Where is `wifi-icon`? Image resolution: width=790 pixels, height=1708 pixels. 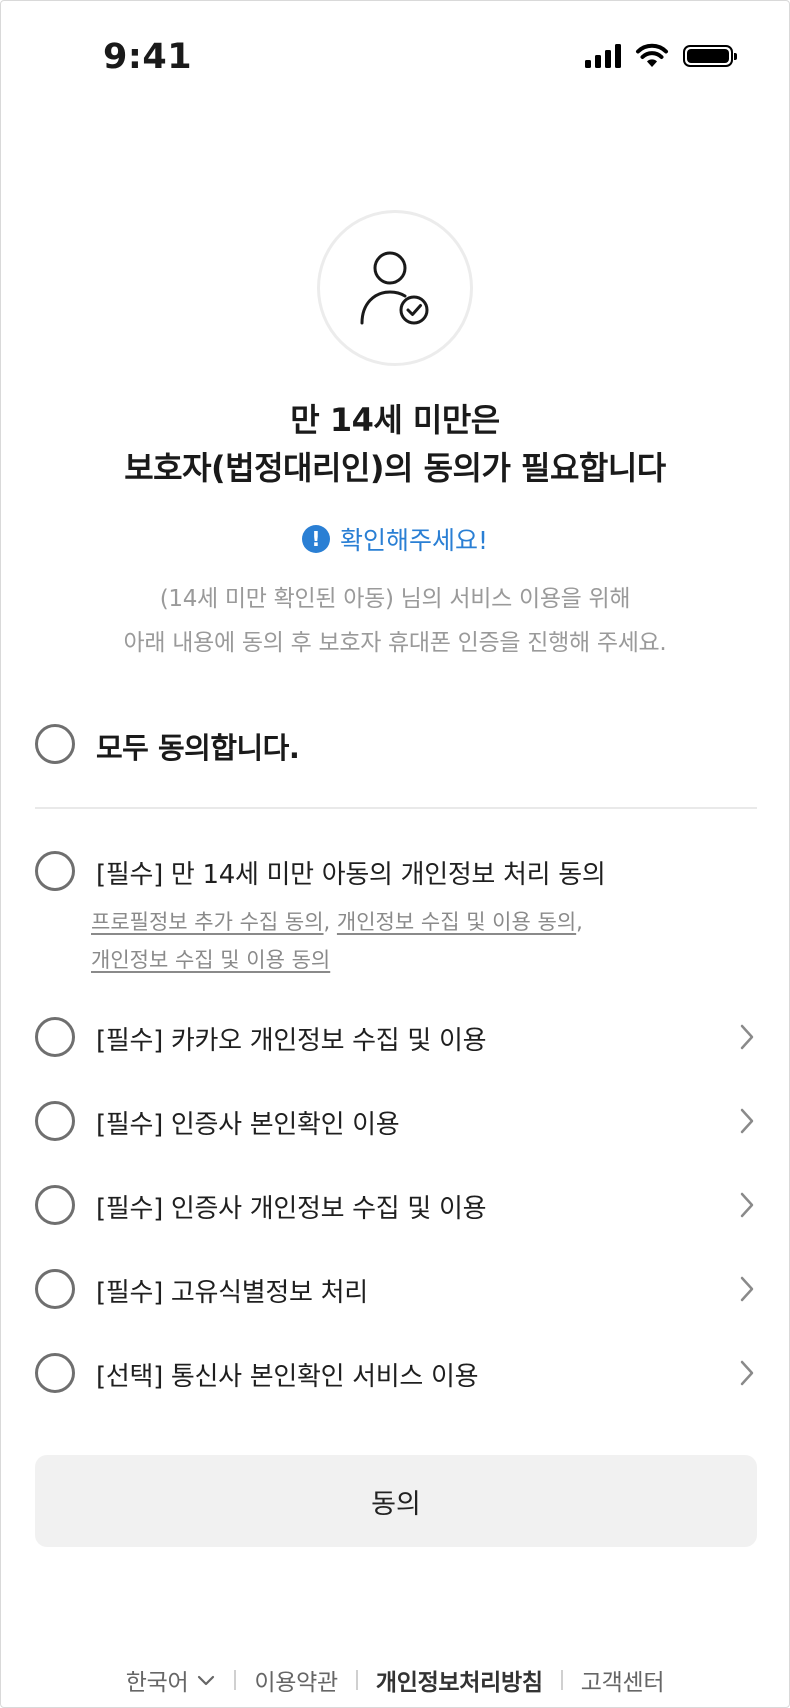
wifi-icon is located at coordinates (652, 55).